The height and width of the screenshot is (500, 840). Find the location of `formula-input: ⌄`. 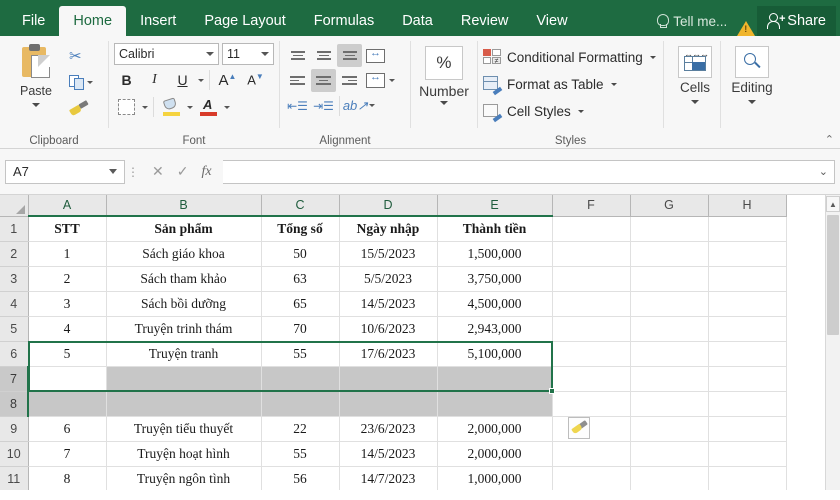

formula-input: ⌄ is located at coordinates (528, 171).